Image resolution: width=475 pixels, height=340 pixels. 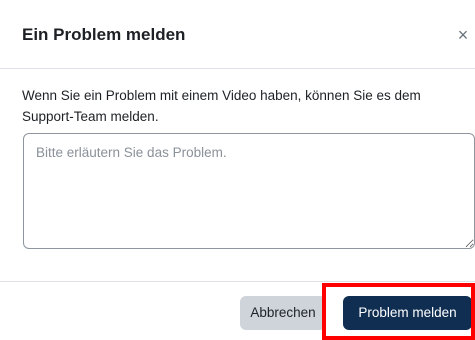 What do you see at coordinates (104, 34) in the screenshot?
I see `dialog-title: Ein Problem melden` at bounding box center [104, 34].